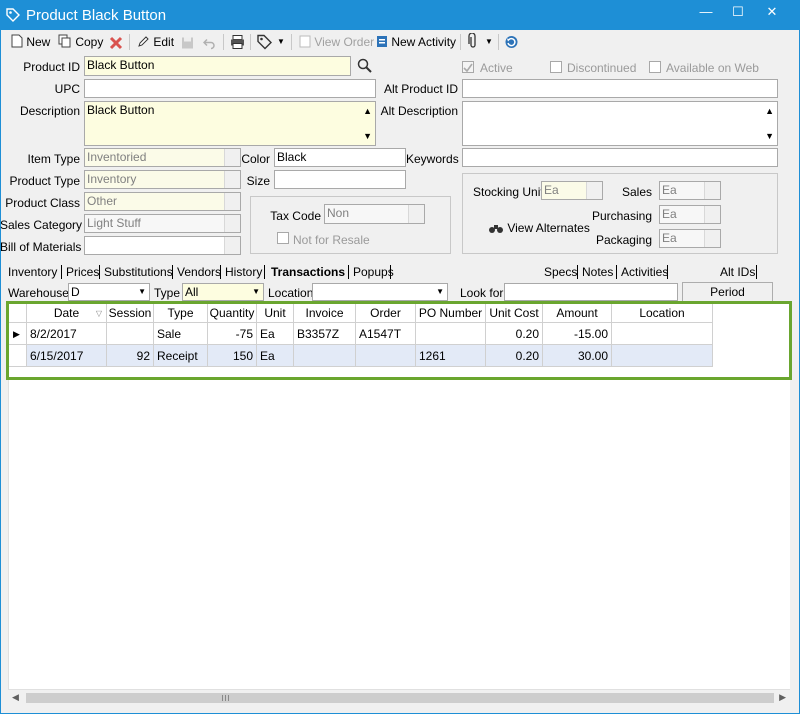 Image resolution: width=800 pixels, height=714 pixels. I want to click on tab-alt-ids: Alt IDs, so click(737, 272).